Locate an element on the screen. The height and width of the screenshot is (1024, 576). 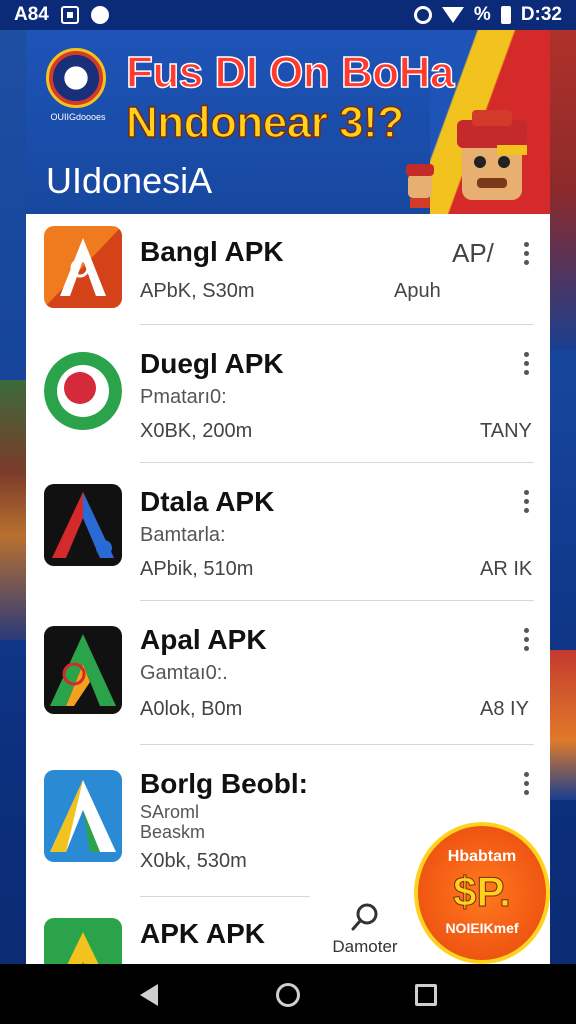
promo-main-text: $P. is located at coordinates (482, 892).